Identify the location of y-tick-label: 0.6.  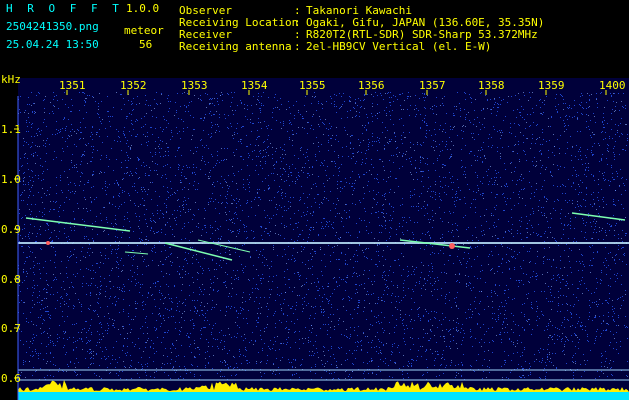
(11, 378).